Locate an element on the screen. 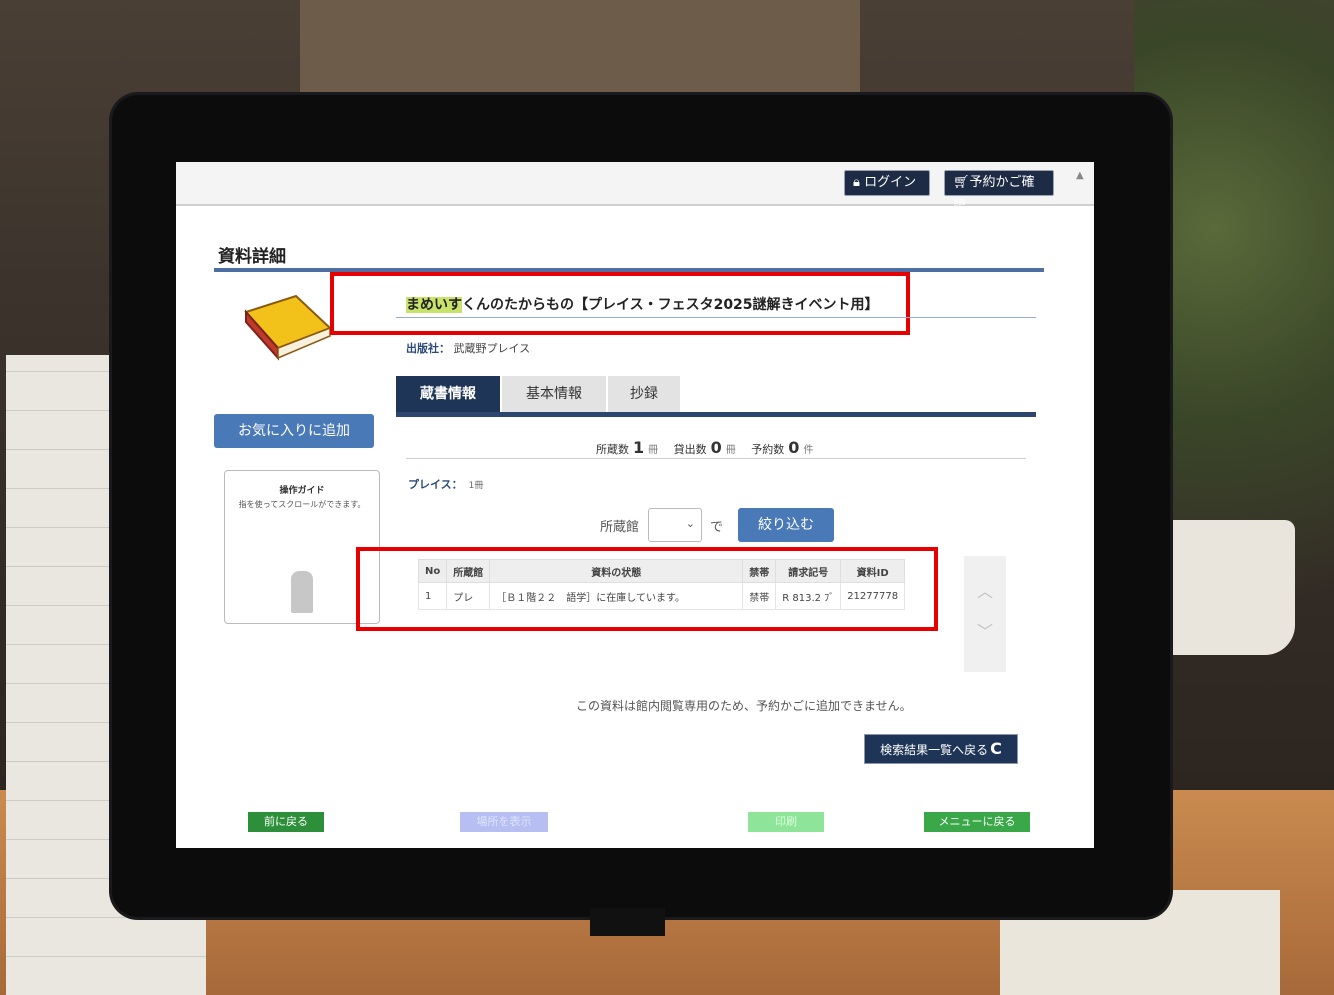 This screenshot has width=1334, height=995. scroll-down-arrow-icon: ﹀ is located at coordinates (985, 630).